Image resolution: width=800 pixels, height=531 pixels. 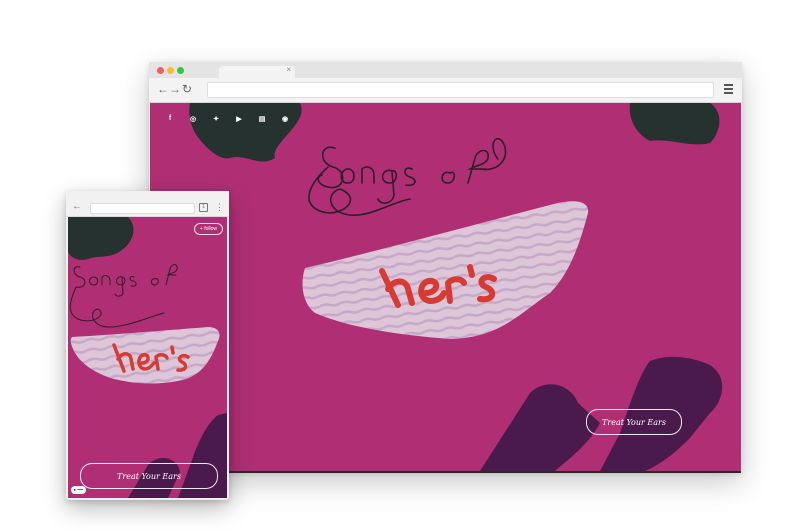 What do you see at coordinates (728, 90) in the screenshot?
I see `hamburger-menu-icon` at bounding box center [728, 90].